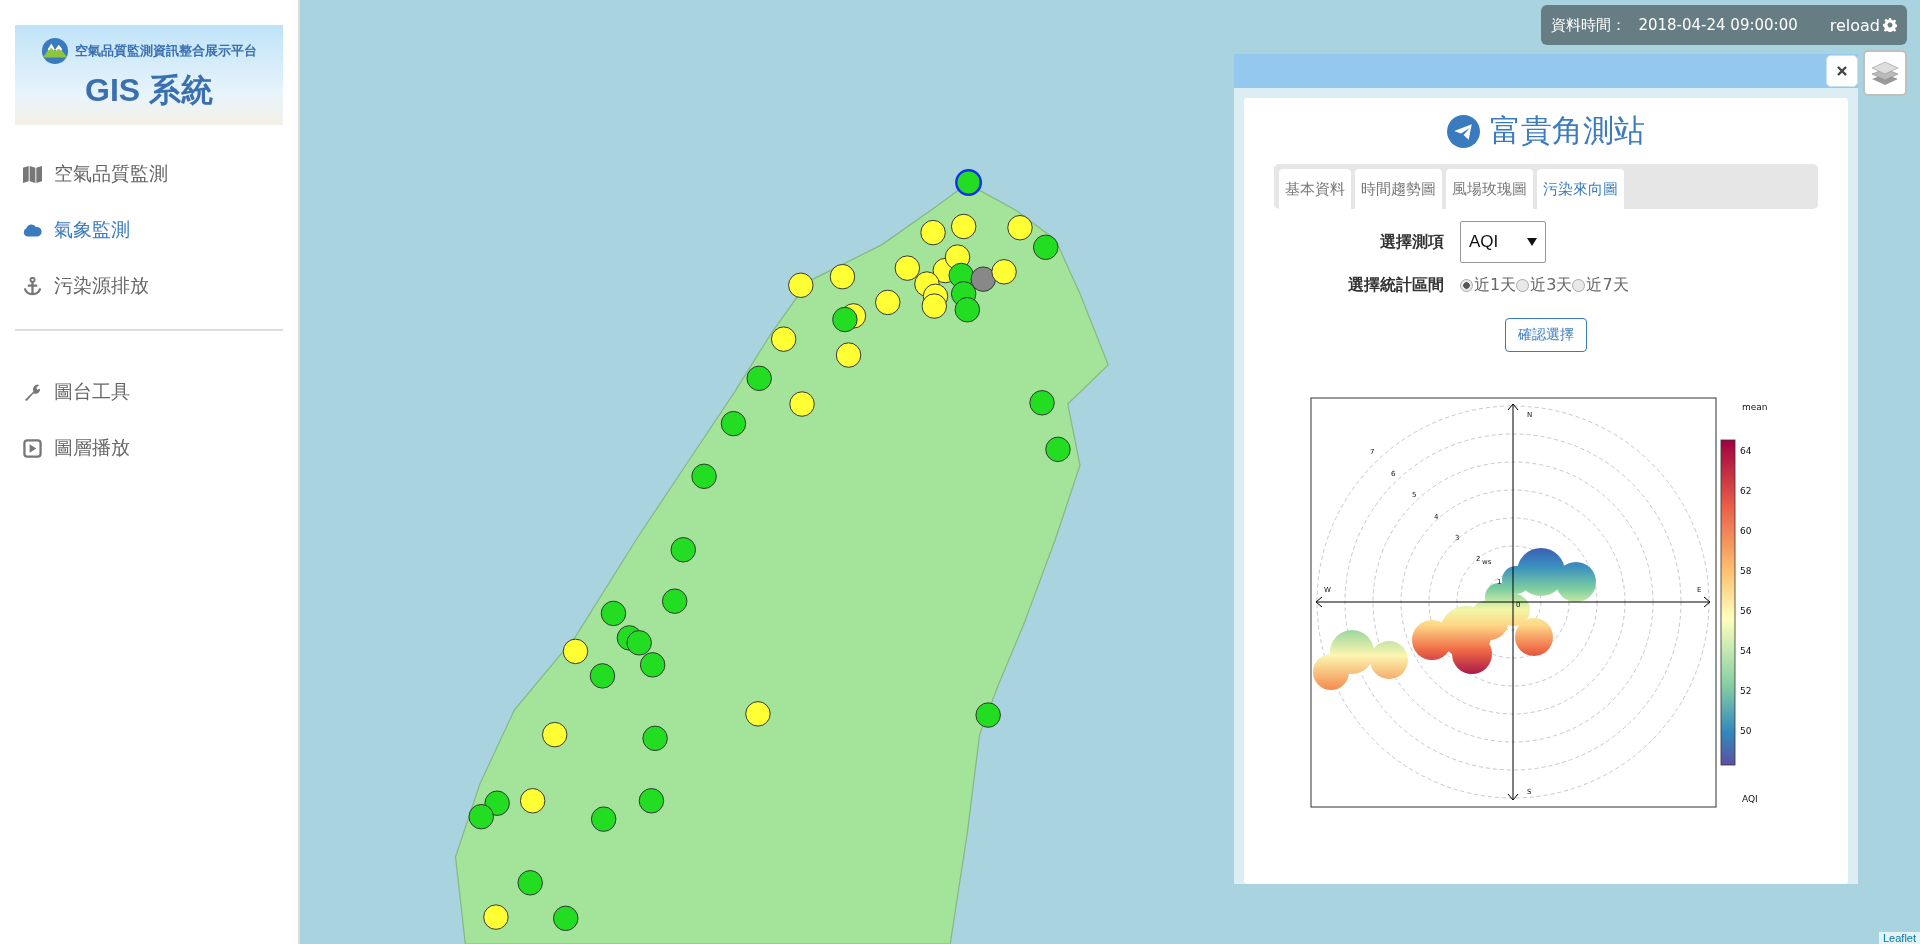 The image size is (1920, 944). What do you see at coordinates (1532, 242) in the screenshot?
I see `caret-icon` at bounding box center [1532, 242].